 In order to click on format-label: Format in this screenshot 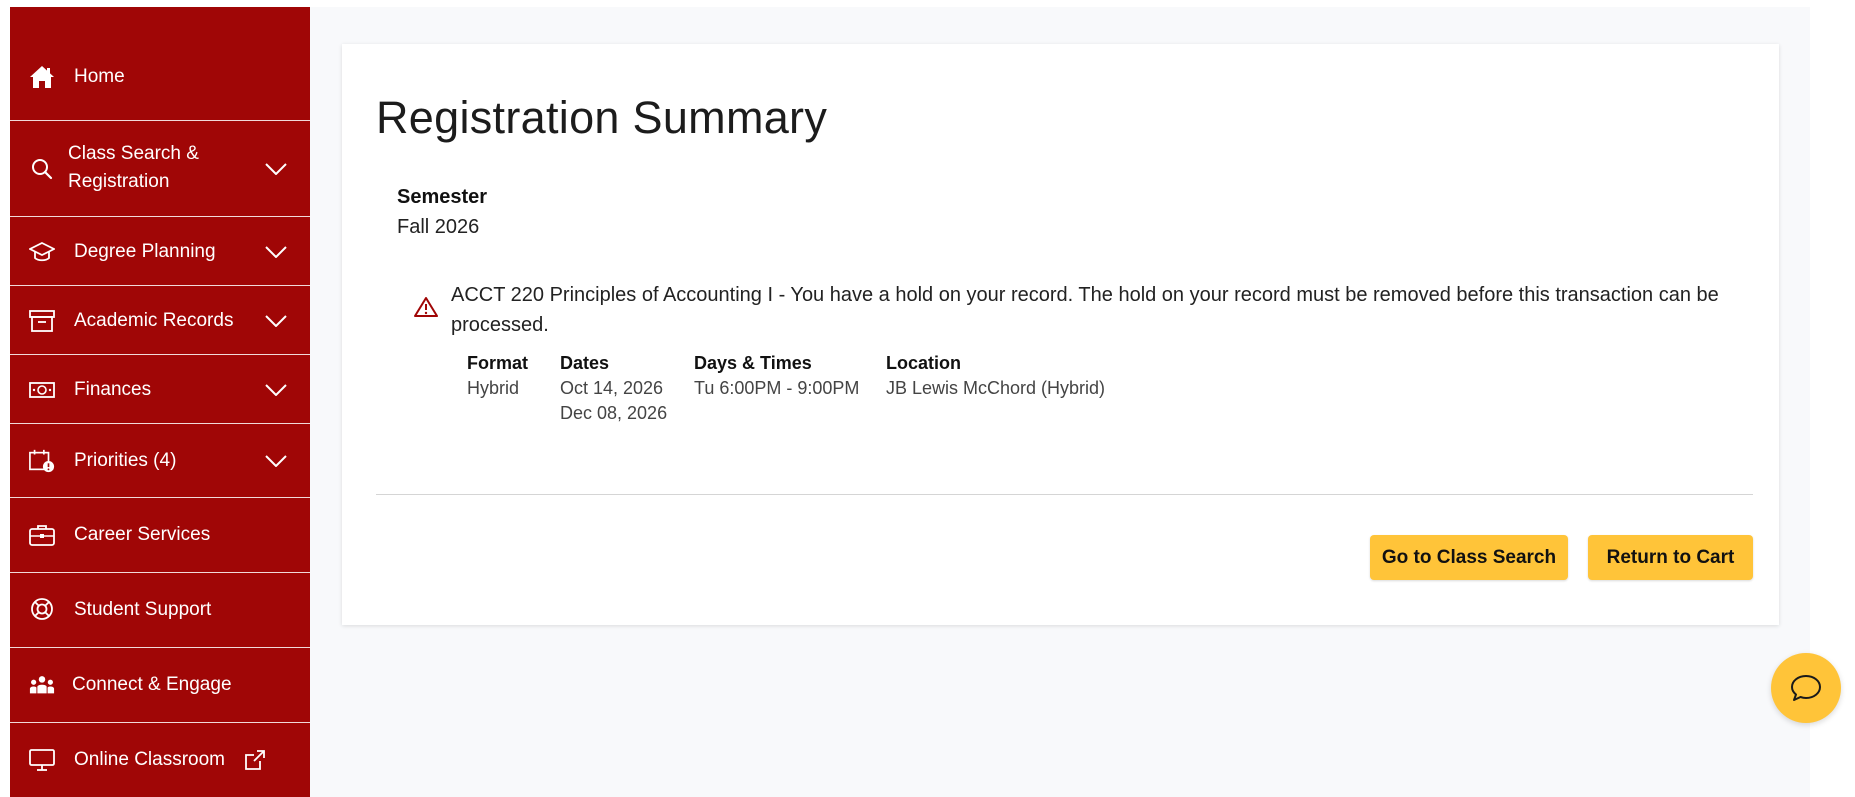, I will do `click(498, 363)`.